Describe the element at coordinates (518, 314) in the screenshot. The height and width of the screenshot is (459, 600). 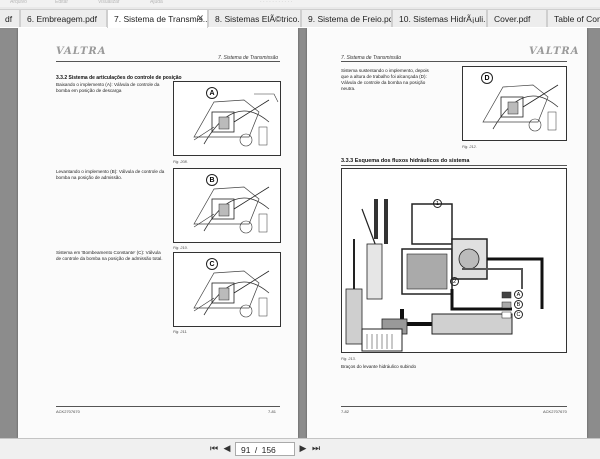
I see `legend-label-c: C` at that location.